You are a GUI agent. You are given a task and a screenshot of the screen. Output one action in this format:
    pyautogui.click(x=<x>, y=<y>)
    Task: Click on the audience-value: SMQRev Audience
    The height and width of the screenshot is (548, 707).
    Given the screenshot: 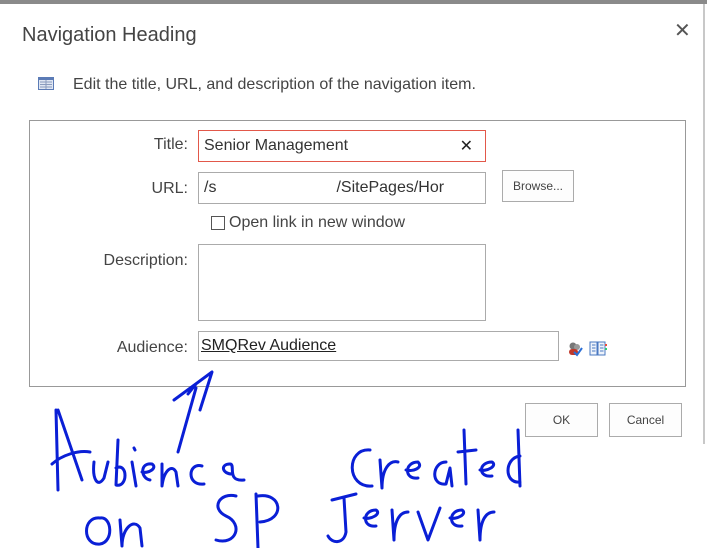 What is the action you would take?
    pyautogui.click(x=268, y=345)
    